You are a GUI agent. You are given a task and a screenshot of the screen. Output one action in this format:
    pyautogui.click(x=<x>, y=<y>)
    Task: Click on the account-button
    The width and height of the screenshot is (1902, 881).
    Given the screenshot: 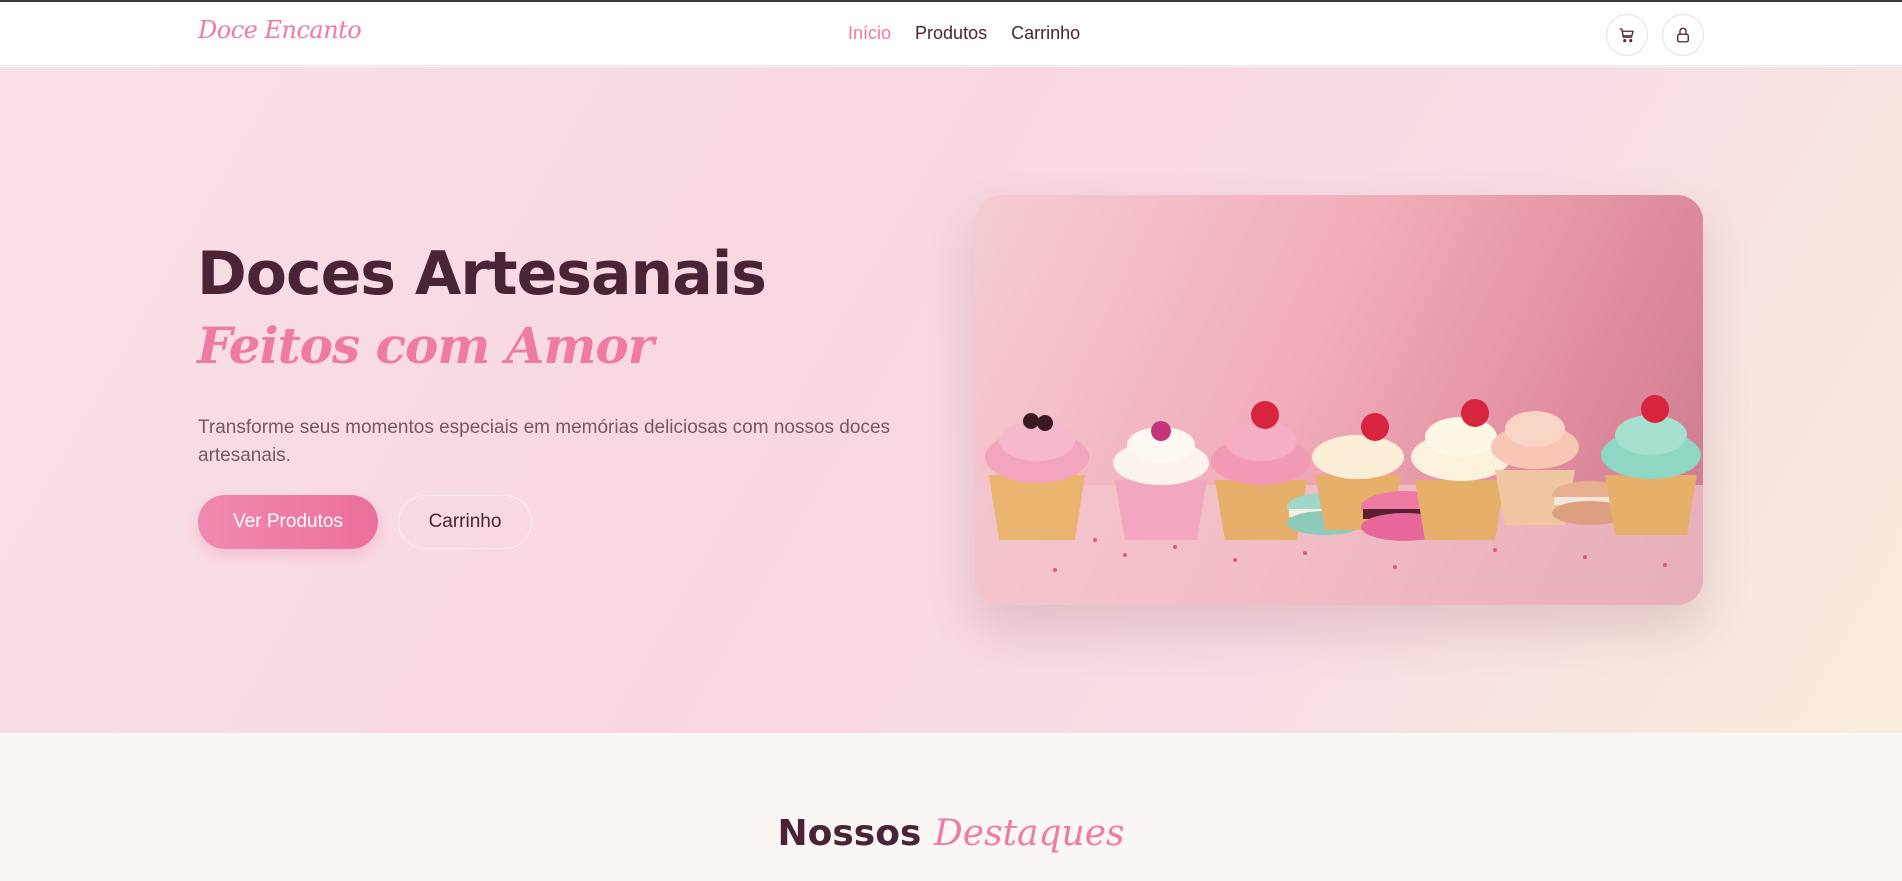 What is the action you would take?
    pyautogui.click(x=1683, y=35)
    